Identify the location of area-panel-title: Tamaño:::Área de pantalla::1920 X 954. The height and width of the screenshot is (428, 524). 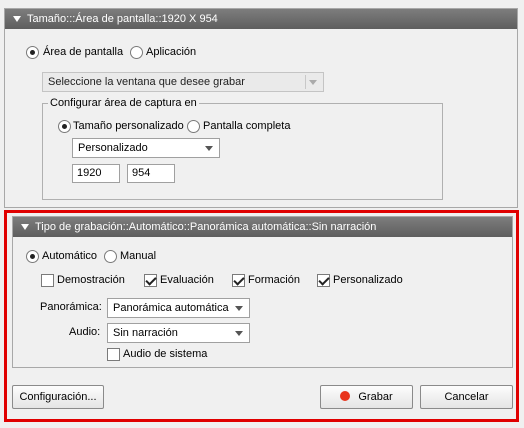
(122, 19).